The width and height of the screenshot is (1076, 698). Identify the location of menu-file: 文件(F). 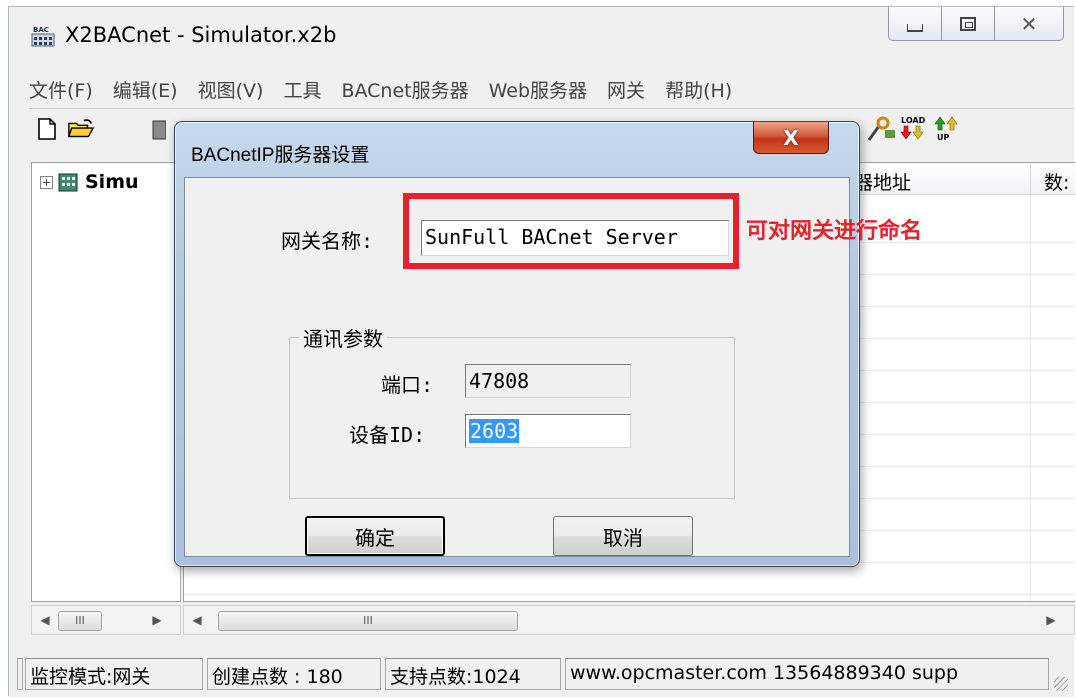
(61, 89).